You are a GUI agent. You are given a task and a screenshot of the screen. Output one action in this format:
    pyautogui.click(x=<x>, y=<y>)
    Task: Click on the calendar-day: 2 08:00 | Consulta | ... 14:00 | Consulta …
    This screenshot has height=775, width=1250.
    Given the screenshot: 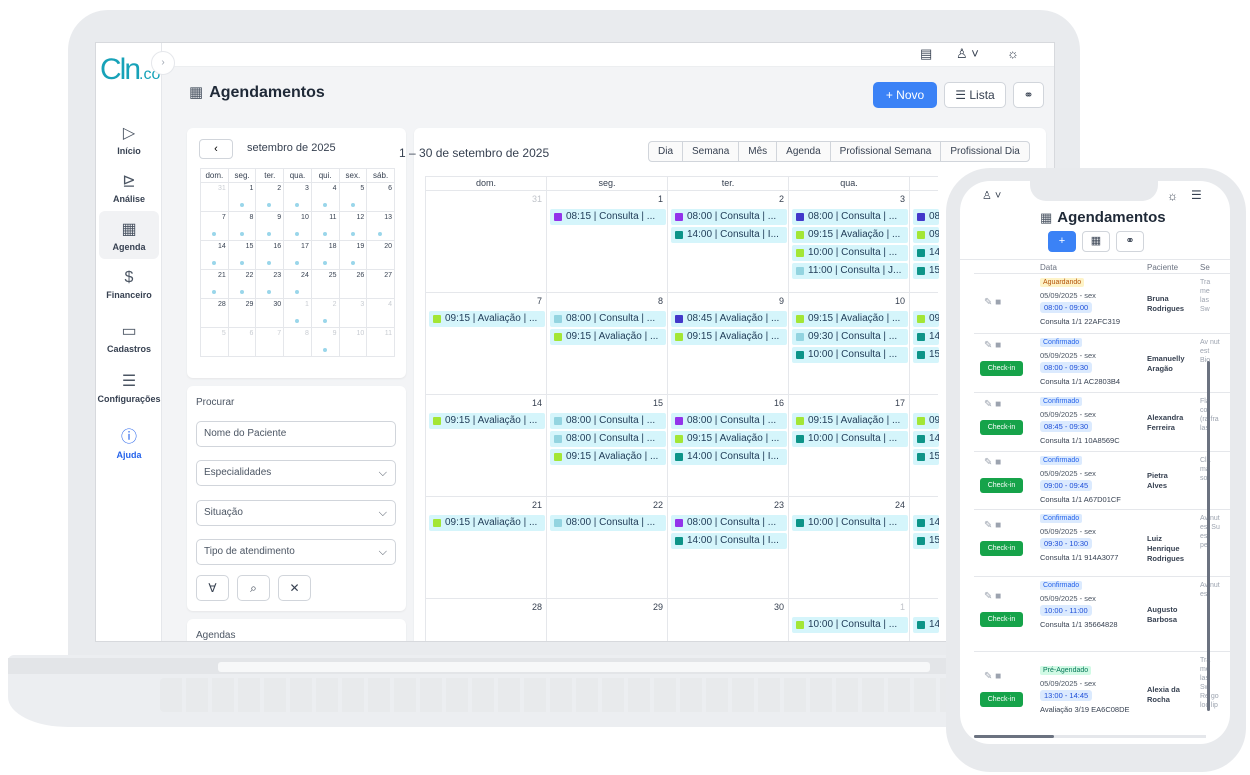 What is the action you would take?
    pyautogui.click(x=727, y=242)
    